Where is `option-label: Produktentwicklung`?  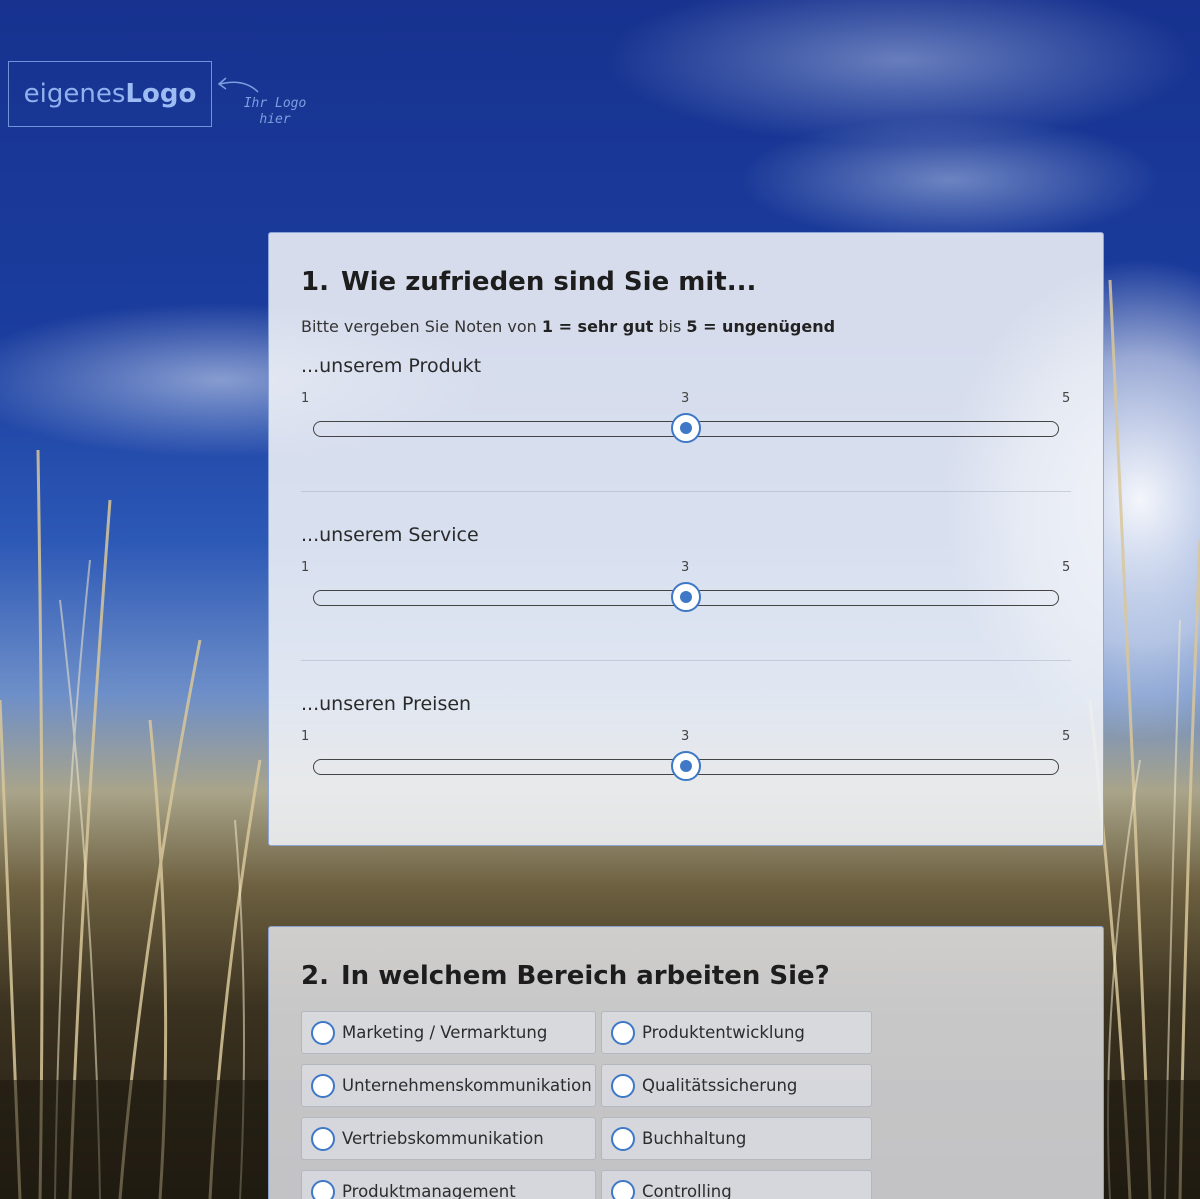 option-label: Produktentwicklung is located at coordinates (723, 1032).